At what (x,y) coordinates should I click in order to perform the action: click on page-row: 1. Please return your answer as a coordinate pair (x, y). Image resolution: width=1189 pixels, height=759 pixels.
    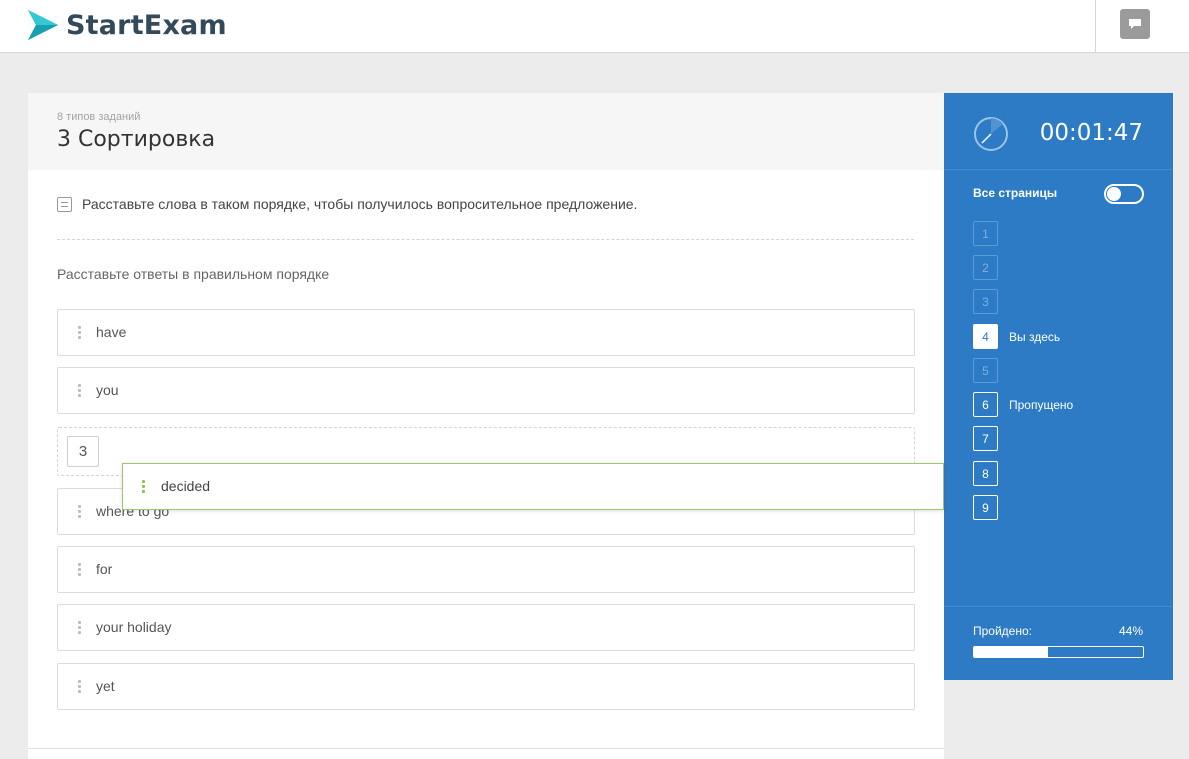
    Looking at the image, I should click on (985, 233).